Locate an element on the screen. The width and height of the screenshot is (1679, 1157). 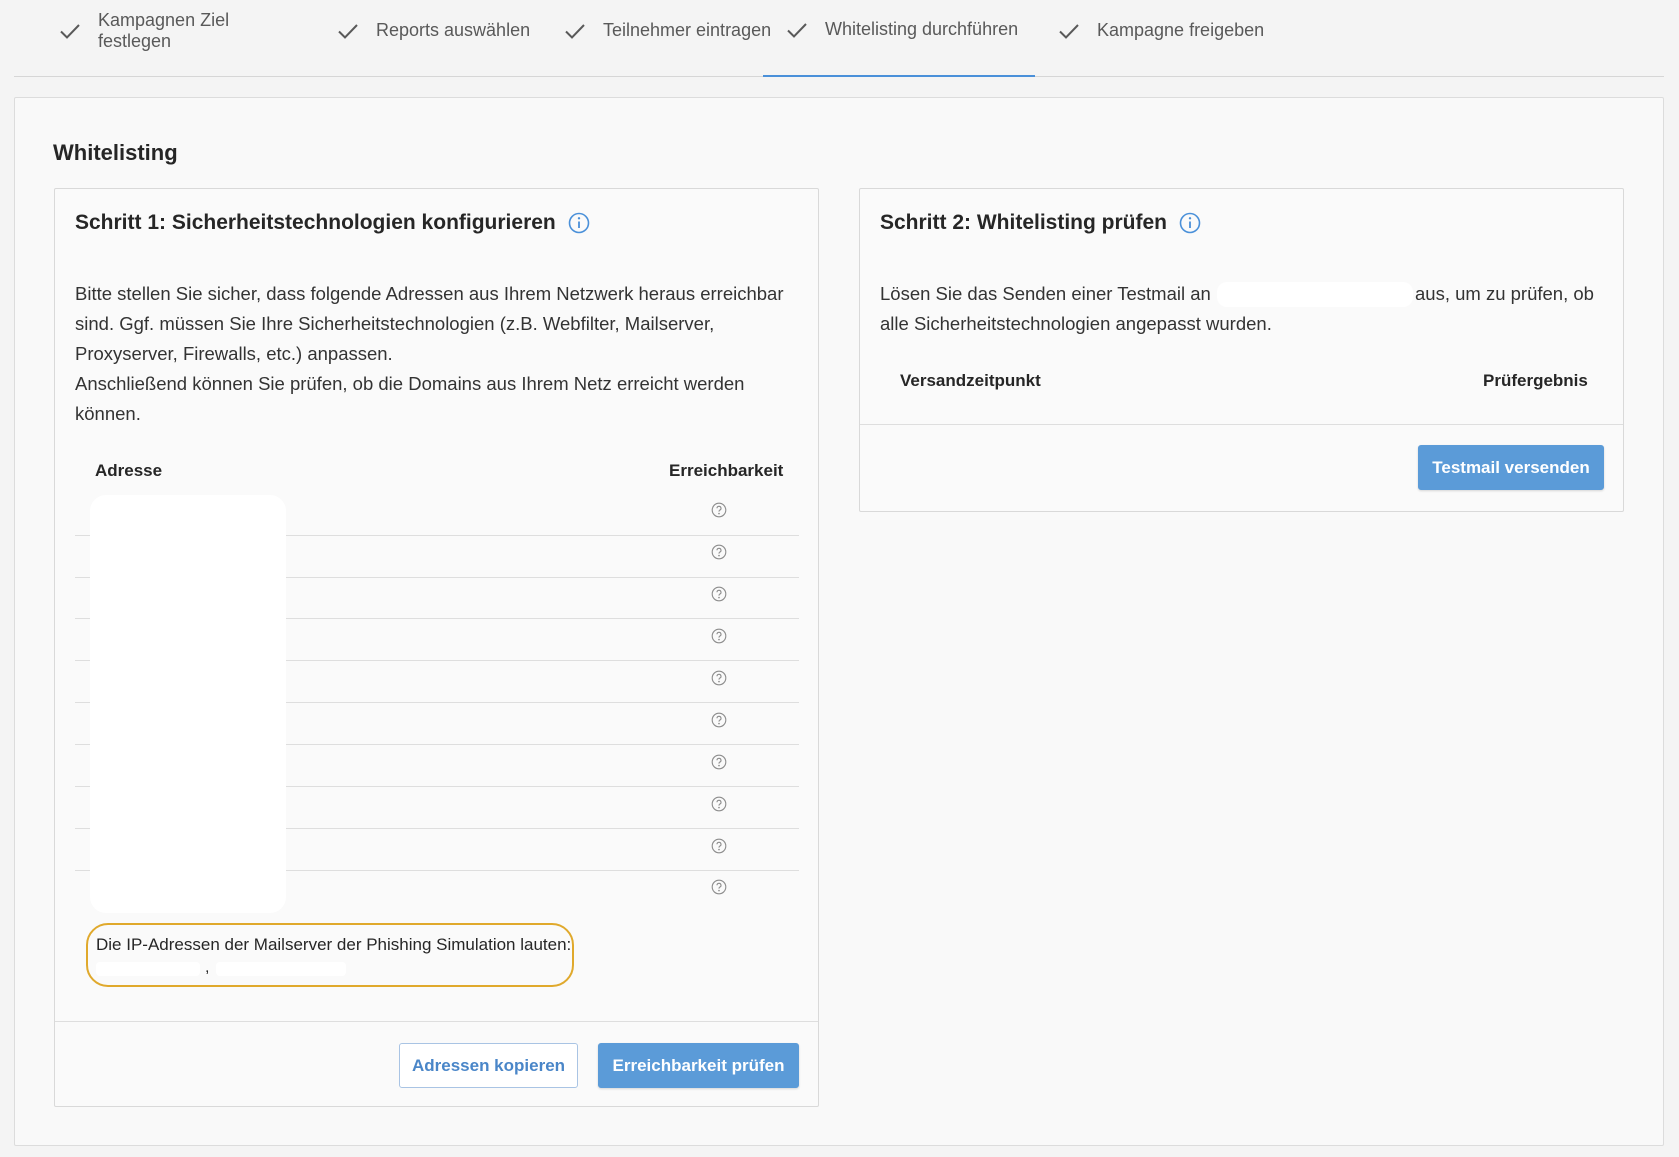
step2-title: Schritt 2: Whitelisting prüfen is located at coordinates (1040, 223).